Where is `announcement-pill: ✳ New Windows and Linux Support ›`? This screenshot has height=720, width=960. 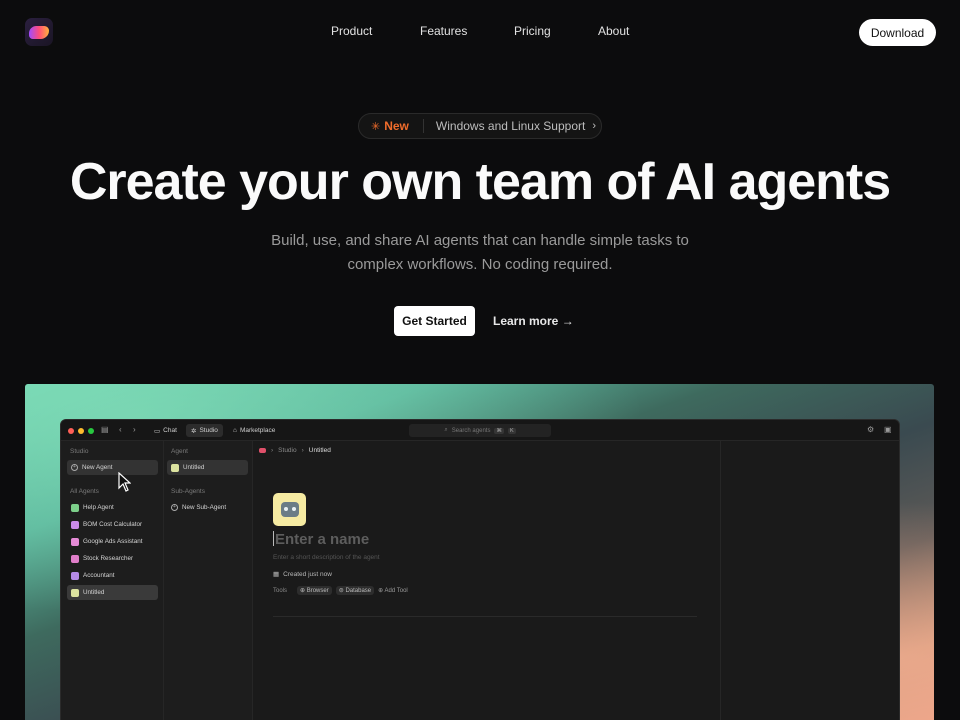 announcement-pill: ✳ New Windows and Linux Support › is located at coordinates (480, 126).